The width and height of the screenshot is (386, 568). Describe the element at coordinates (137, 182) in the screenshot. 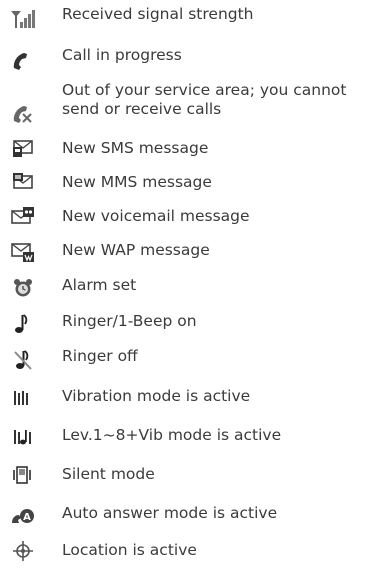

I see `legend-label: New MMS message` at that location.